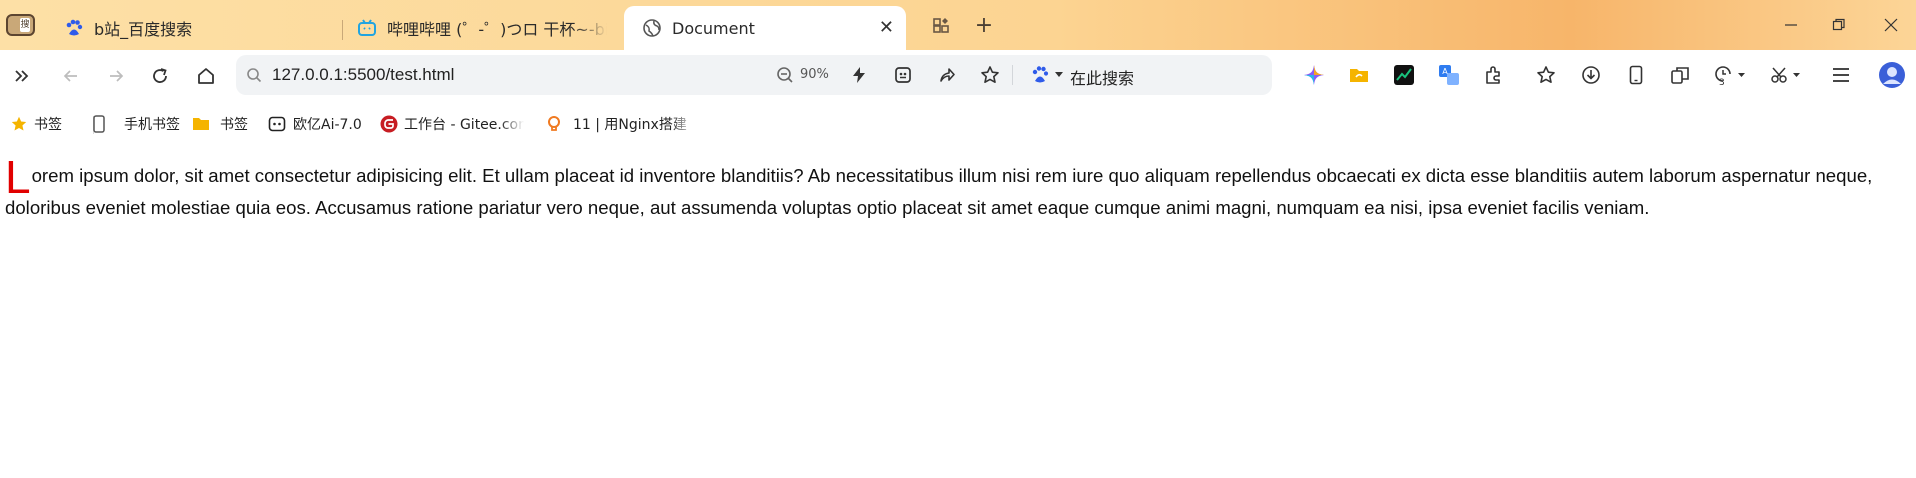 The height and width of the screenshot is (478, 1916). Describe the element at coordinates (1445, 71) in the screenshot. I see `svg-text: A` at that location.